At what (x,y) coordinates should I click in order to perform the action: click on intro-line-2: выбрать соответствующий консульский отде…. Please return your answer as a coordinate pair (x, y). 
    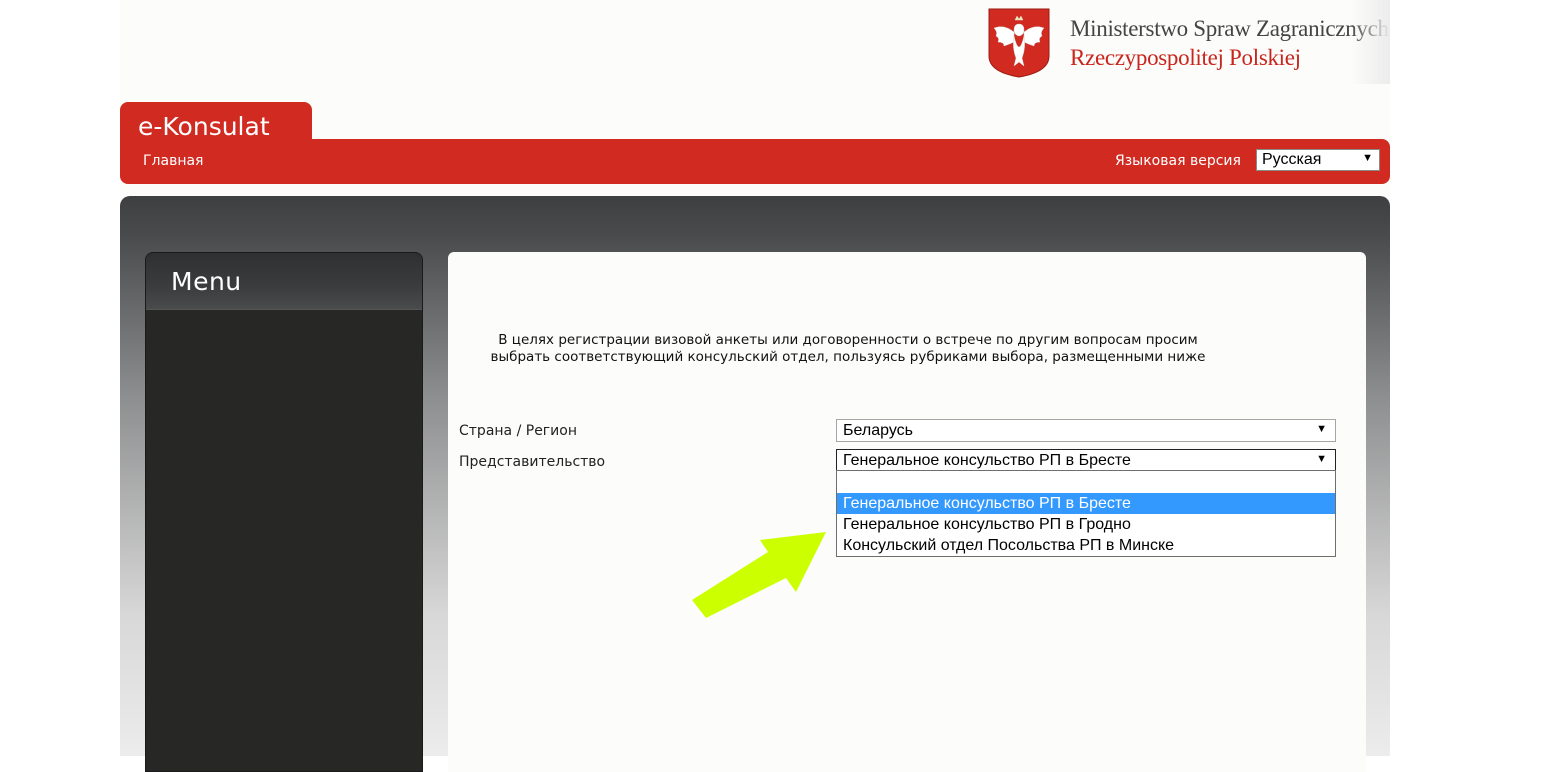
    Looking at the image, I should click on (848, 357).